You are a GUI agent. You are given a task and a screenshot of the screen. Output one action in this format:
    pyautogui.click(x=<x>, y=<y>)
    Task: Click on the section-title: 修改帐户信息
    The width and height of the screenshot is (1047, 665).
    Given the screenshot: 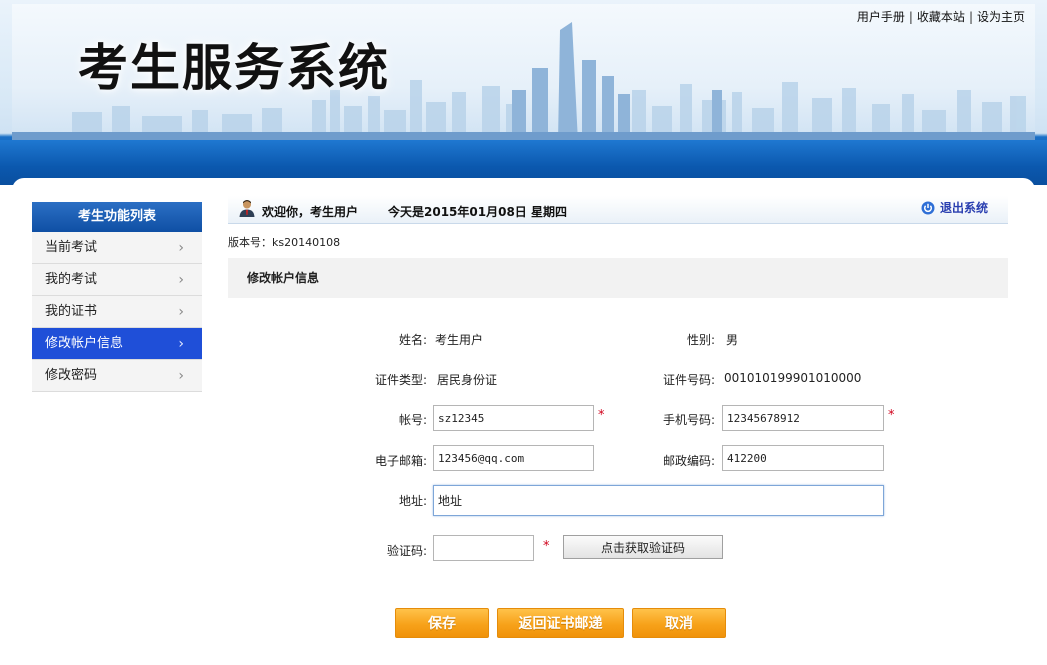 What is the action you would take?
    pyautogui.click(x=618, y=278)
    